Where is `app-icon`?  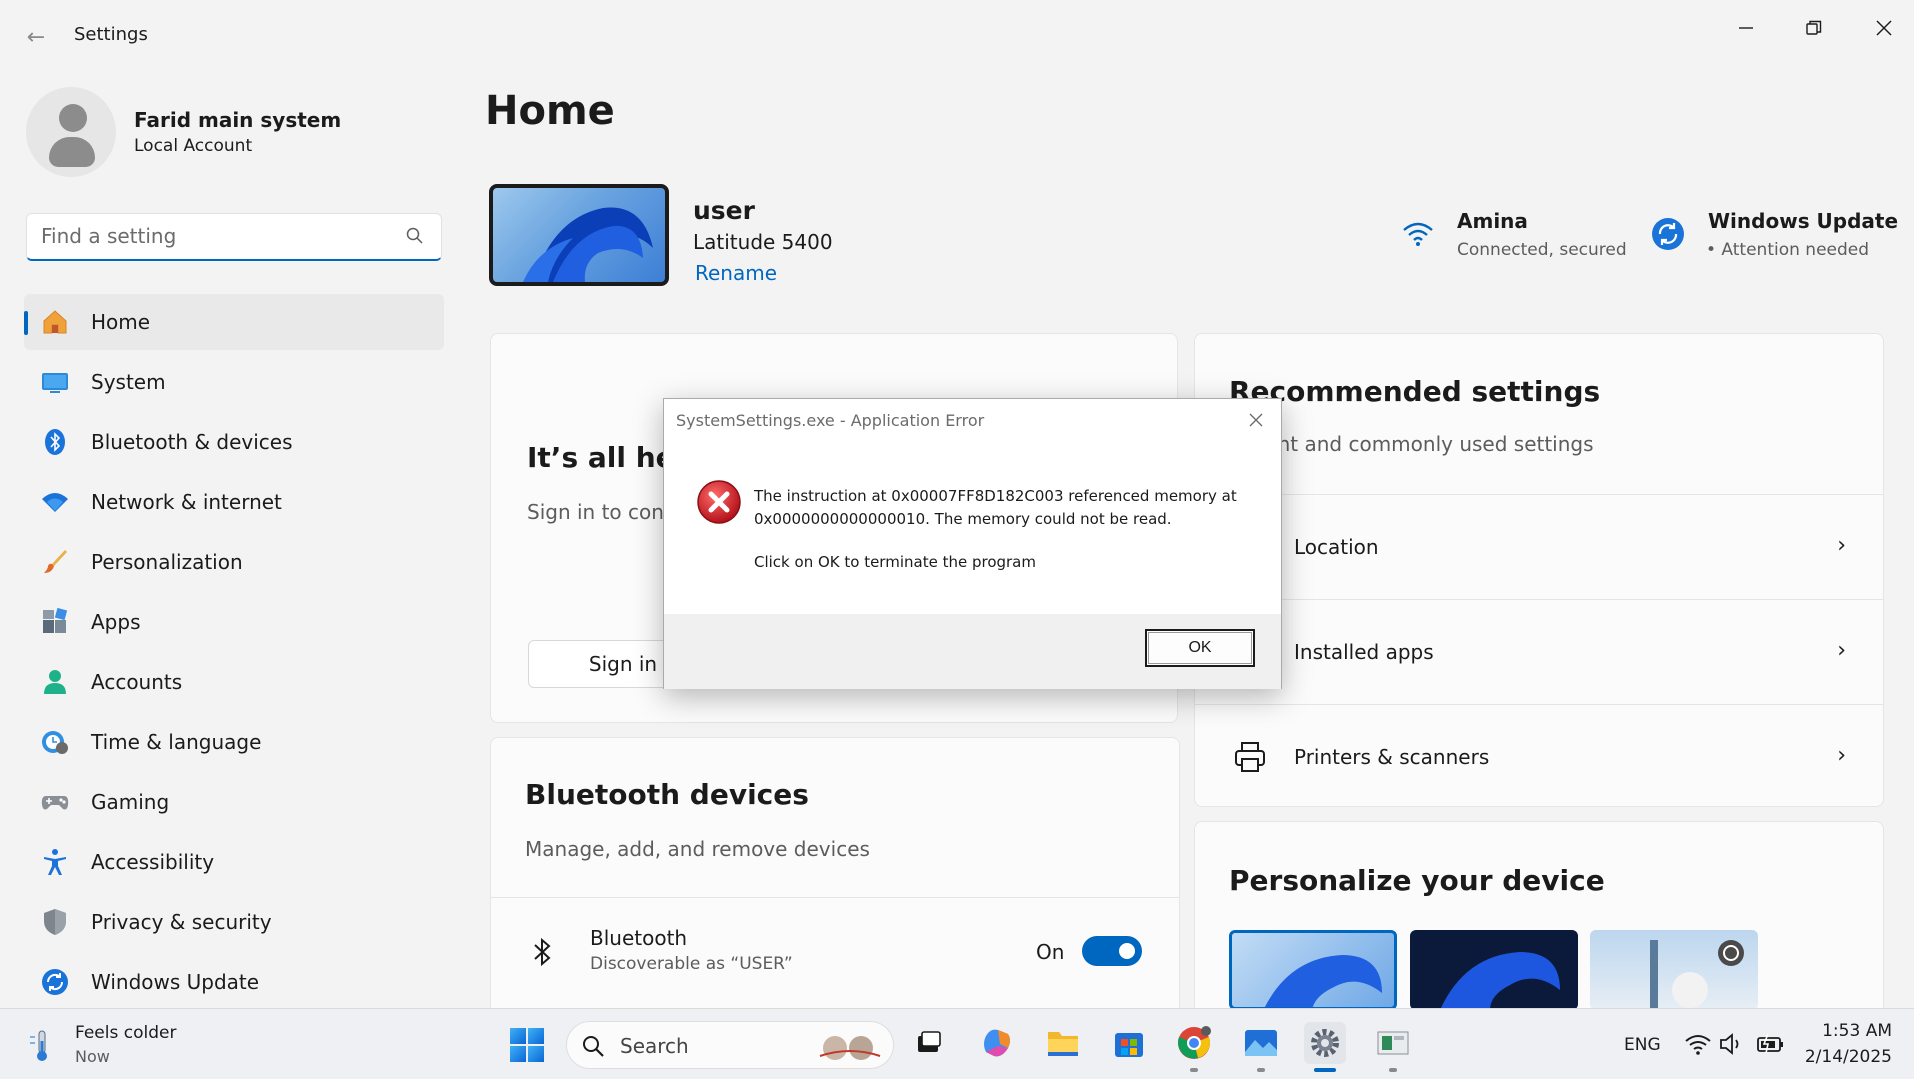 app-icon is located at coordinates (1393, 1043).